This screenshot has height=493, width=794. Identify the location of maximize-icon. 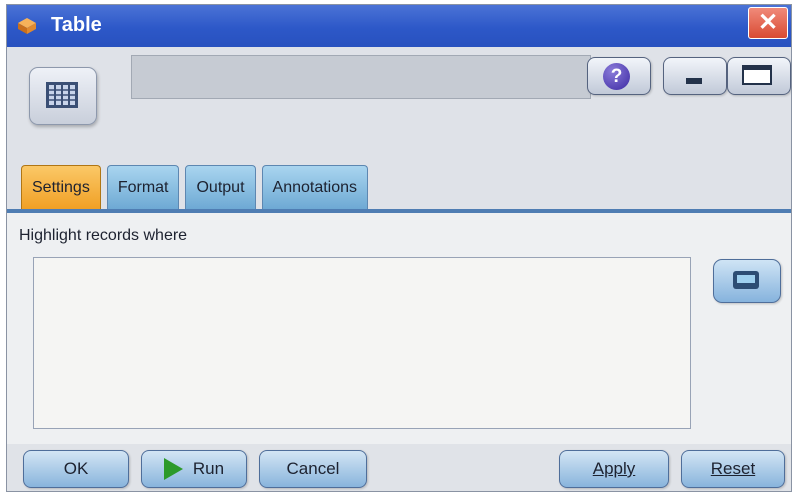
(757, 75).